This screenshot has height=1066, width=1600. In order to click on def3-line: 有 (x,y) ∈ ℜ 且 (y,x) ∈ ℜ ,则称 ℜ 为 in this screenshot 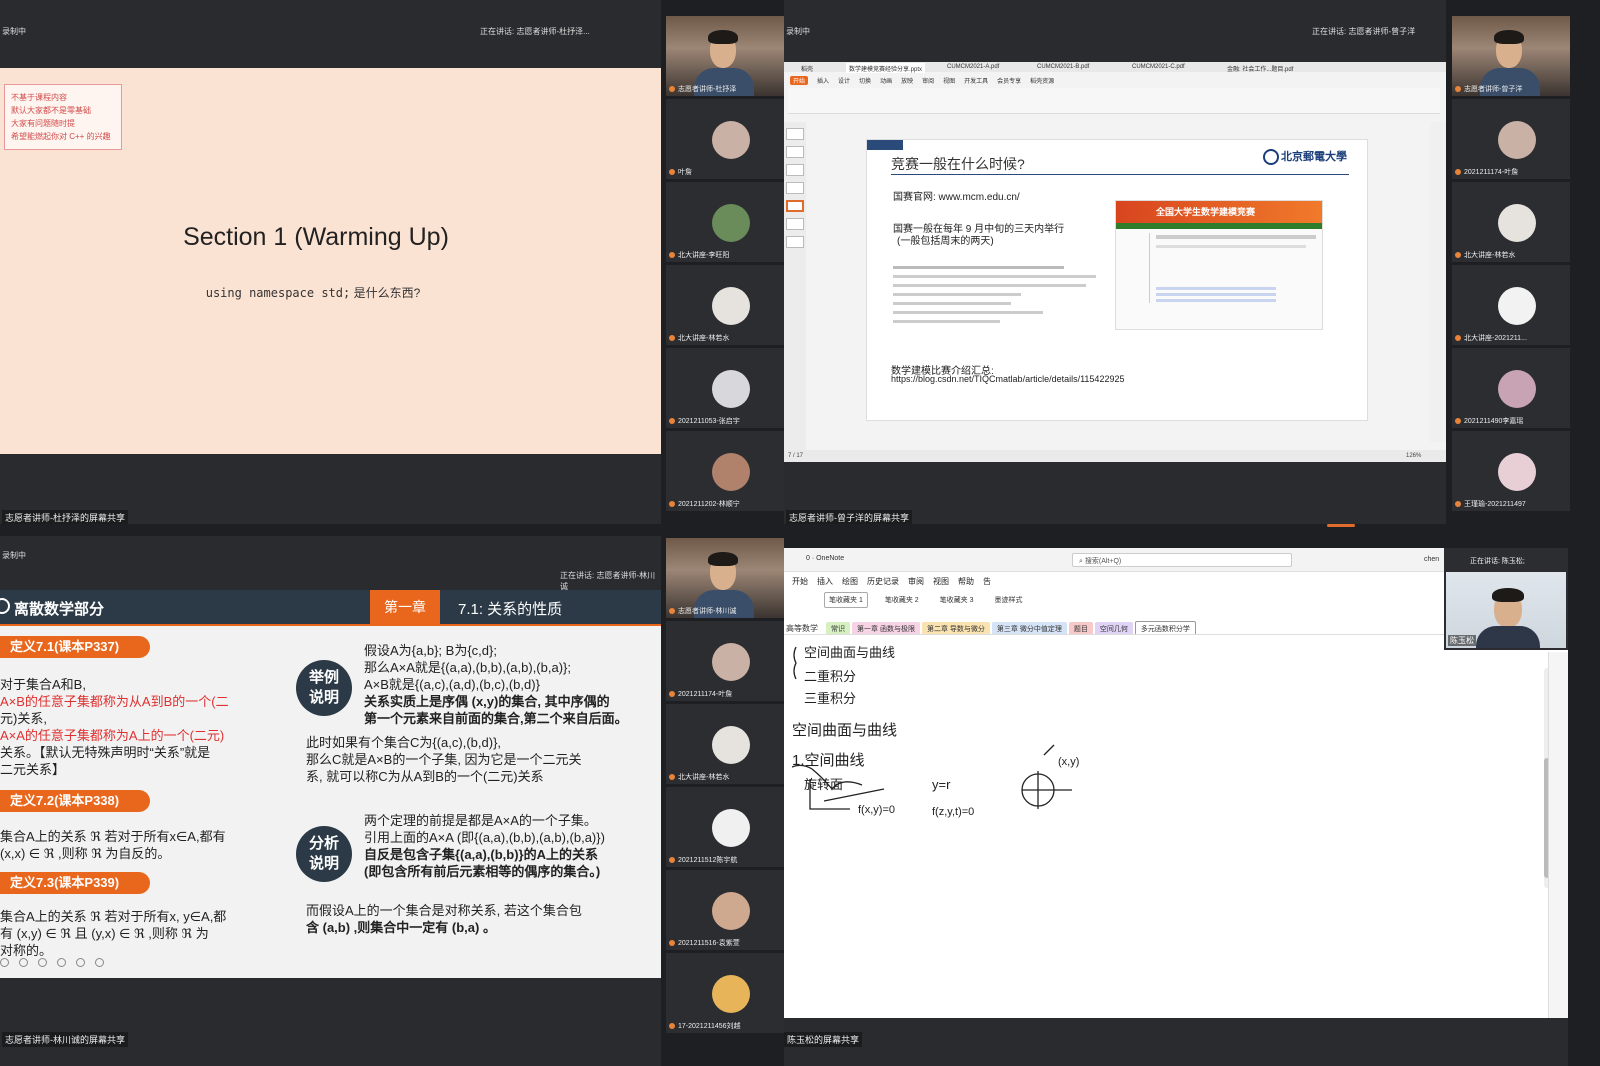, I will do `click(104, 933)`.